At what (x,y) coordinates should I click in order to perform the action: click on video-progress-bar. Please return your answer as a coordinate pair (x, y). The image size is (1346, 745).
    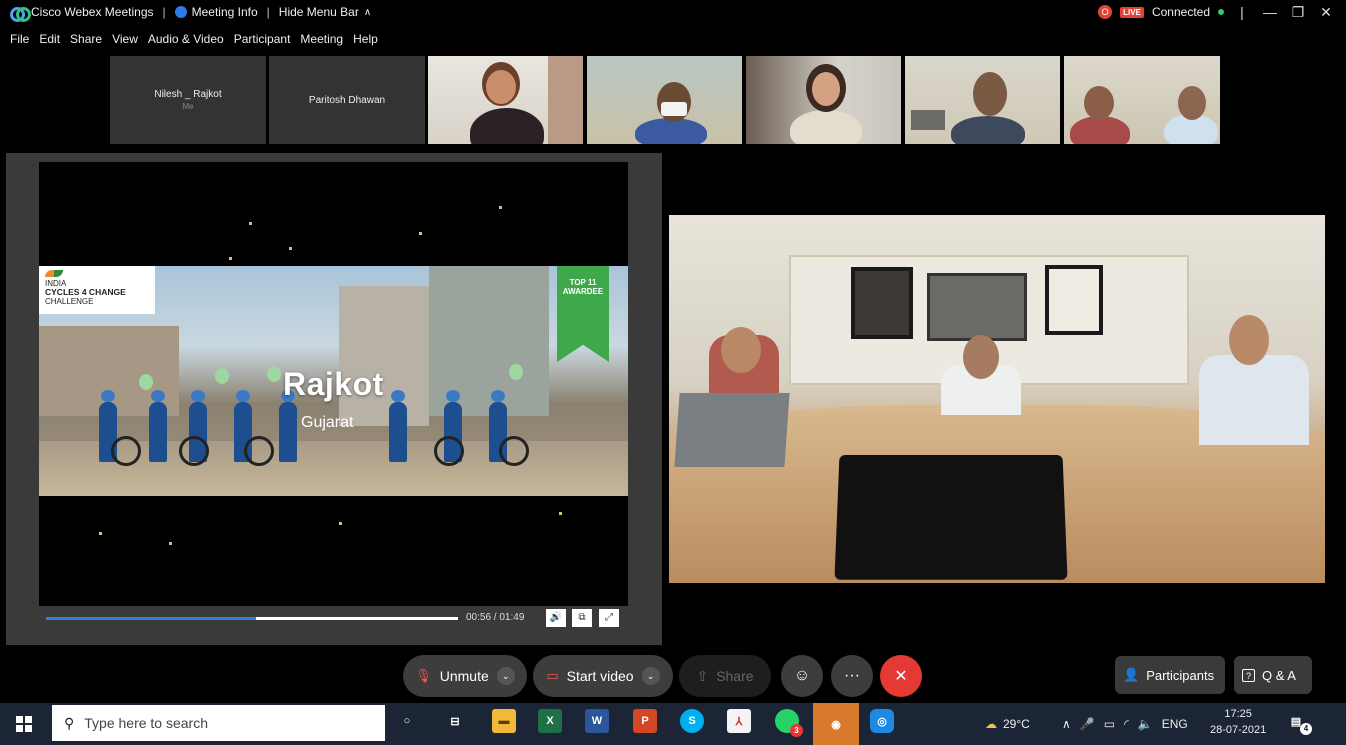
    Looking at the image, I should click on (252, 618).